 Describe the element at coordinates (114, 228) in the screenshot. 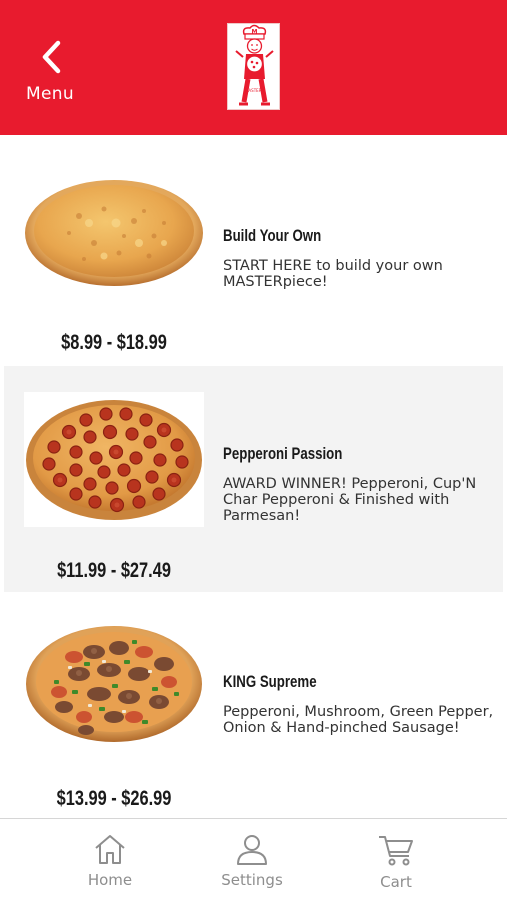

I see `cheese-pizza-image` at that location.